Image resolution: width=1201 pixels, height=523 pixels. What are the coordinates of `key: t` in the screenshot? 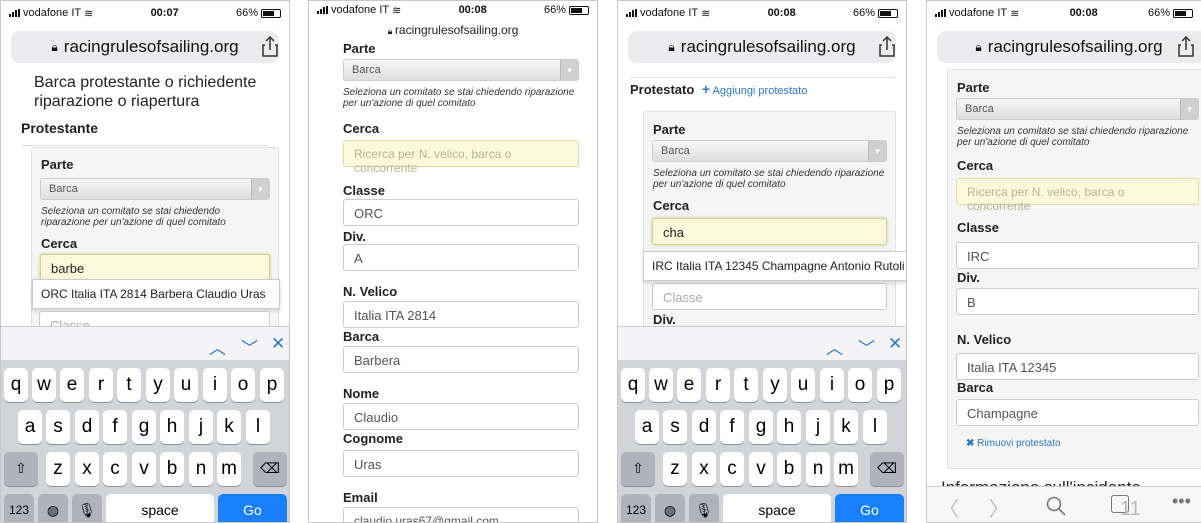 It's located at (129, 385).